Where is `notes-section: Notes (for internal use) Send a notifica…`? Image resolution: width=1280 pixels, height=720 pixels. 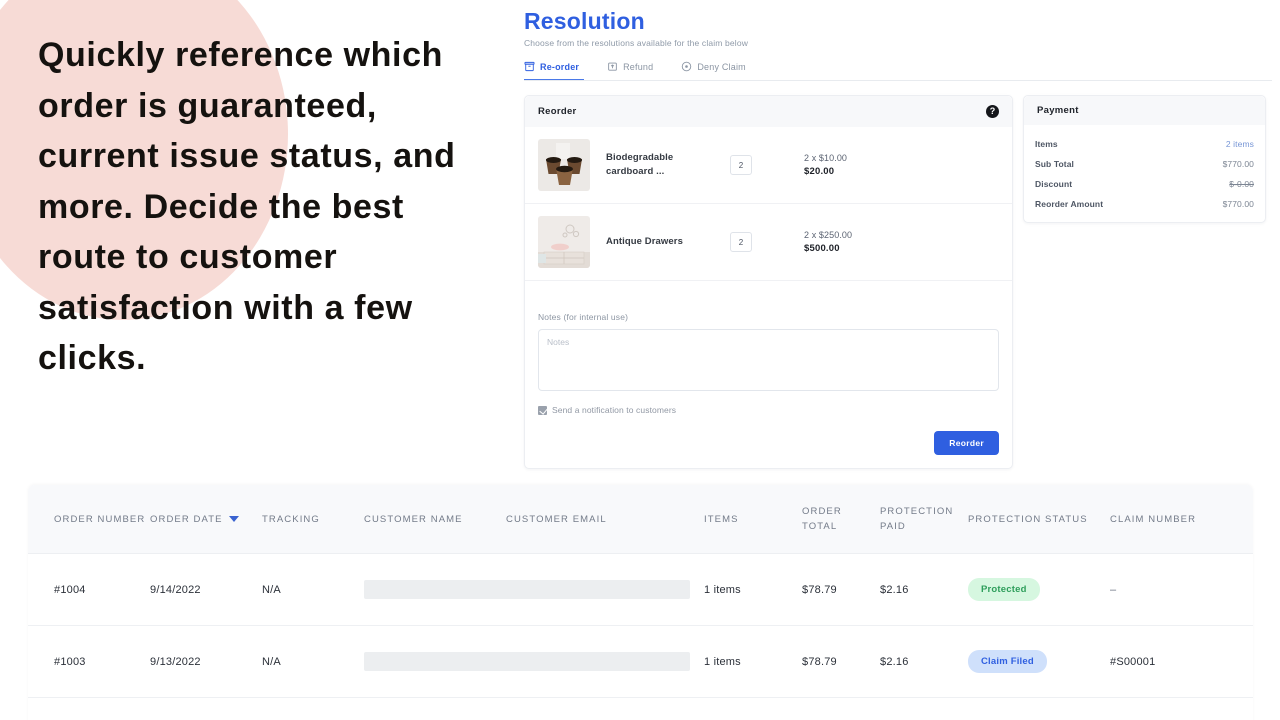
notes-section: Notes (for internal use) Send a notifica… is located at coordinates (768, 374).